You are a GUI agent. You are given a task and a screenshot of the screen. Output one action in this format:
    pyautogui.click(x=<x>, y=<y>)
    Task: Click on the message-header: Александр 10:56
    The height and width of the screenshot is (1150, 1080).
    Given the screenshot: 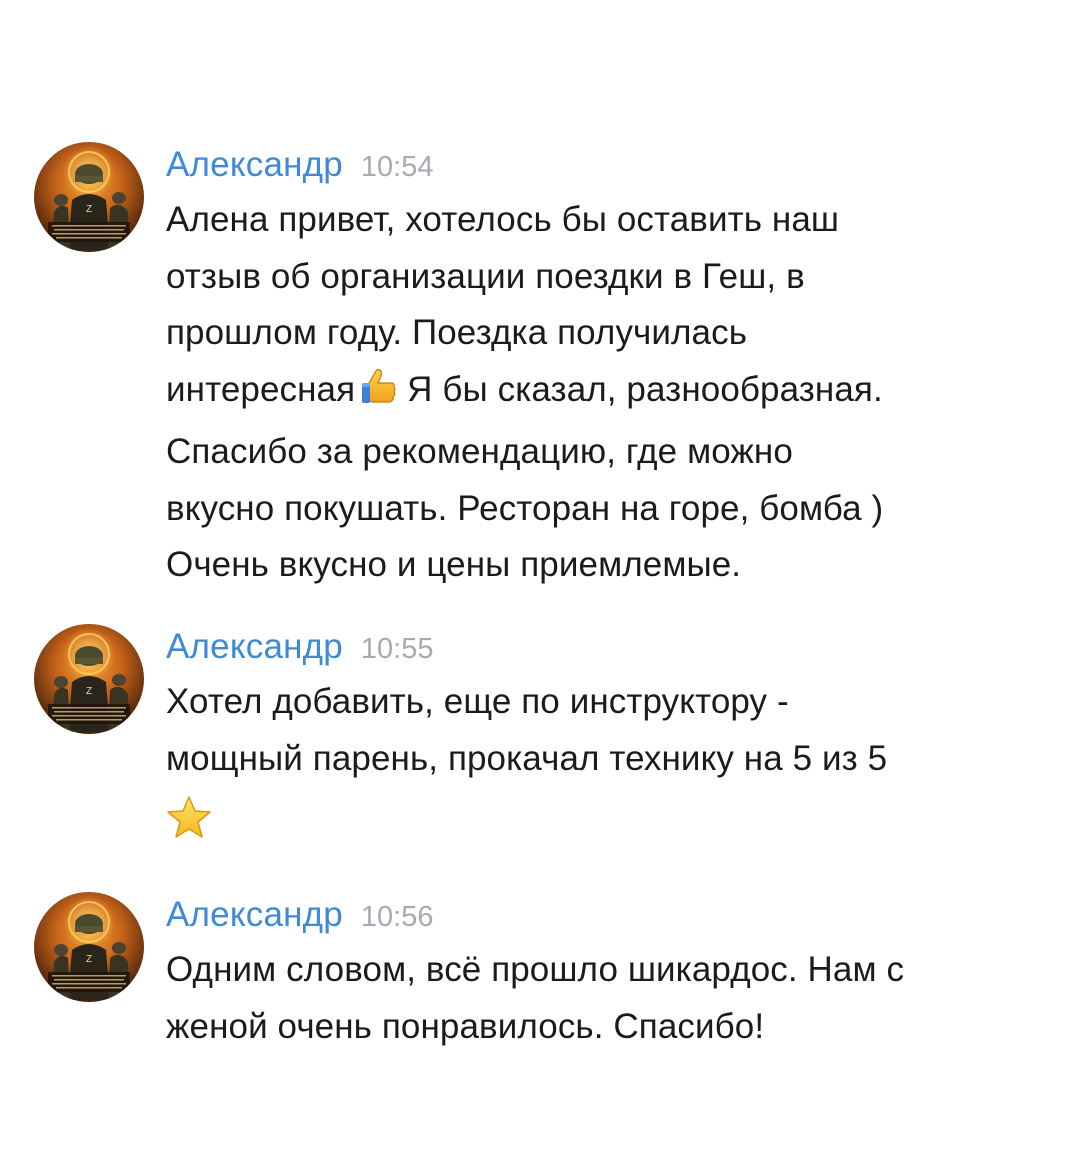 What is the action you would take?
    pyautogui.click(x=611, y=915)
    